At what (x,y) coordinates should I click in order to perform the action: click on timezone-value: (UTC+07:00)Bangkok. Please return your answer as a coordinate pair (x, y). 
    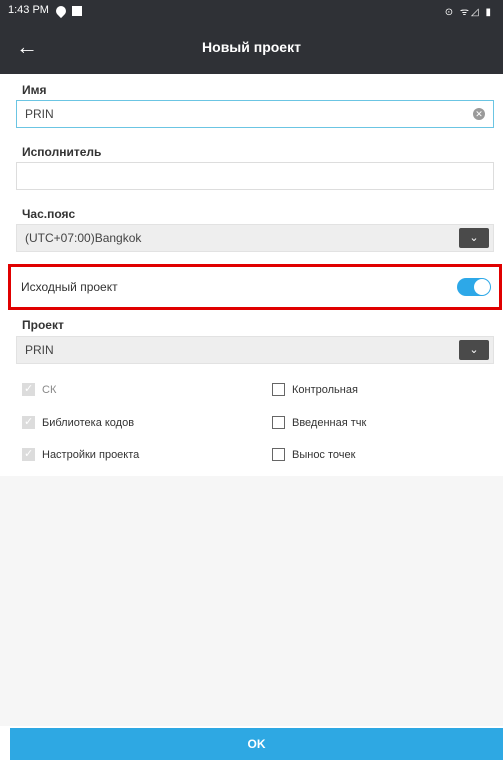
    Looking at the image, I should click on (83, 238).